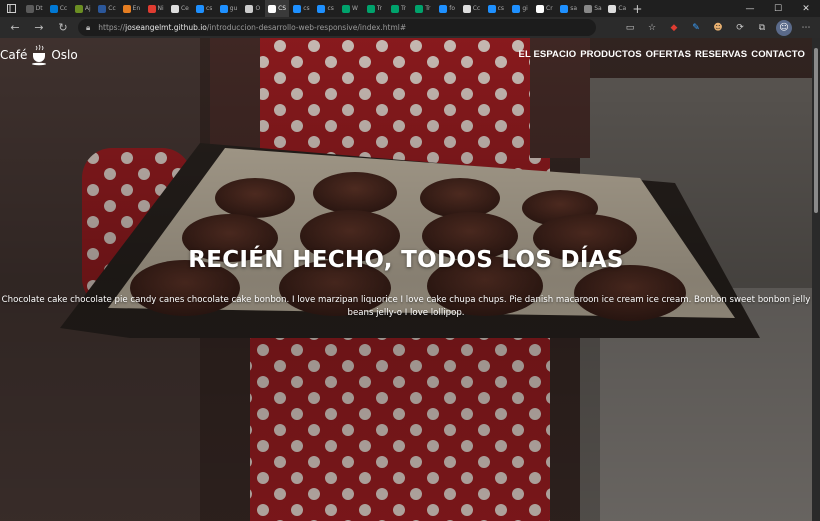 The width and height of the screenshot is (820, 521). What do you see at coordinates (64, 55) in the screenshot?
I see `brand-name-right: Oslo` at bounding box center [64, 55].